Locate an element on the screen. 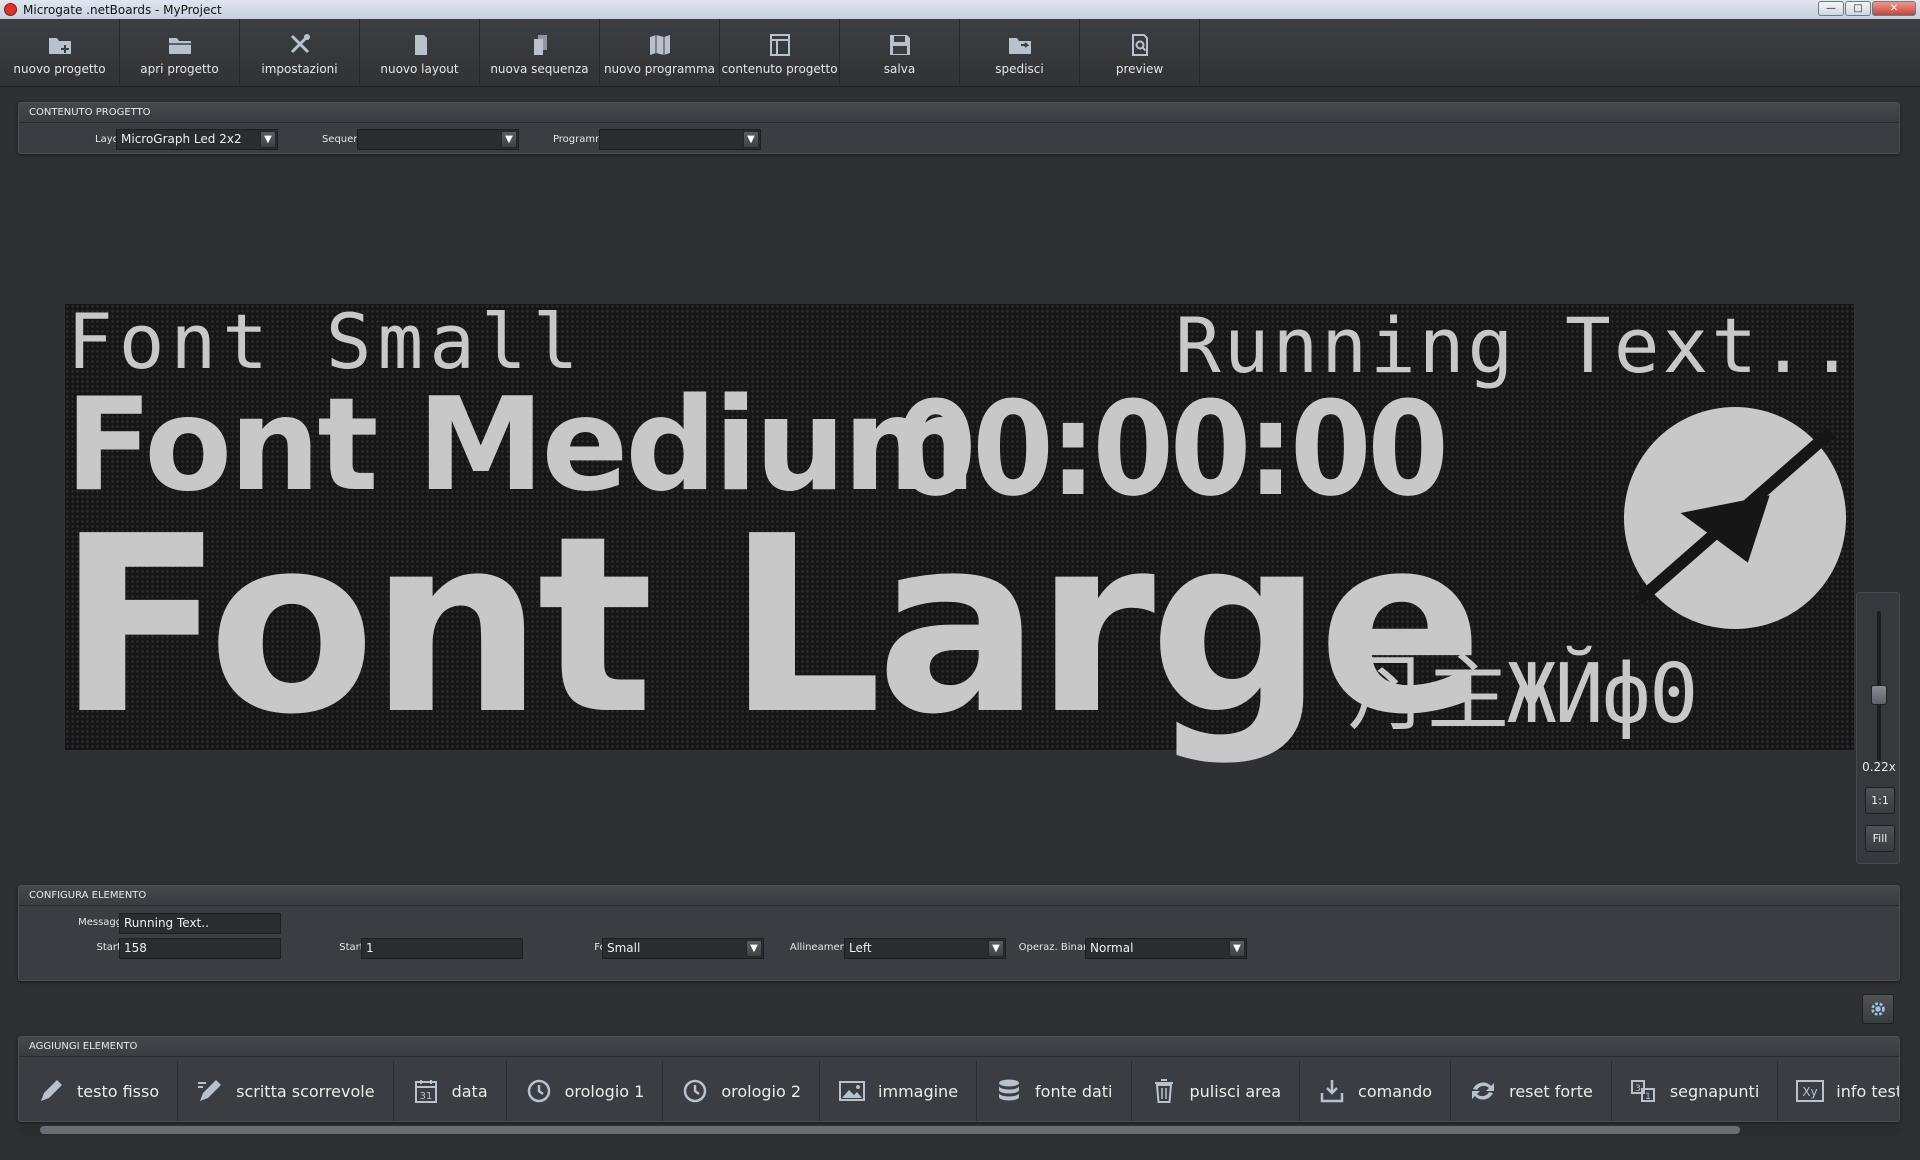 The width and height of the screenshot is (1920, 1160). toolbar-button-nuova-sequenza: nuova sequenza is located at coordinates (540, 52).